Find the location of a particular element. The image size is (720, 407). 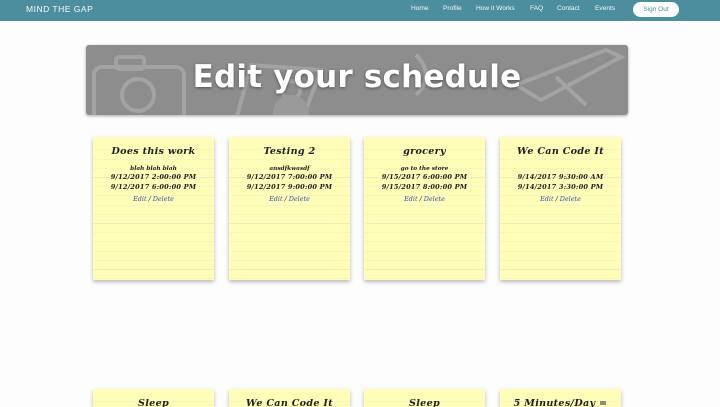

event-title: Testing 2 is located at coordinates (289, 151).